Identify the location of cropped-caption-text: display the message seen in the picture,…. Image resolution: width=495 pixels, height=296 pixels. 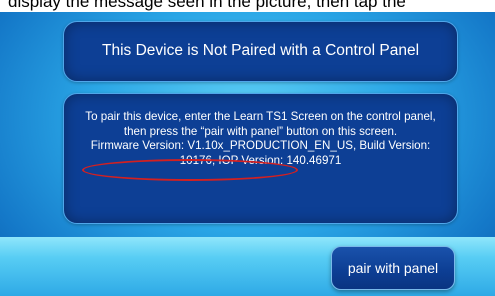
(207, 5).